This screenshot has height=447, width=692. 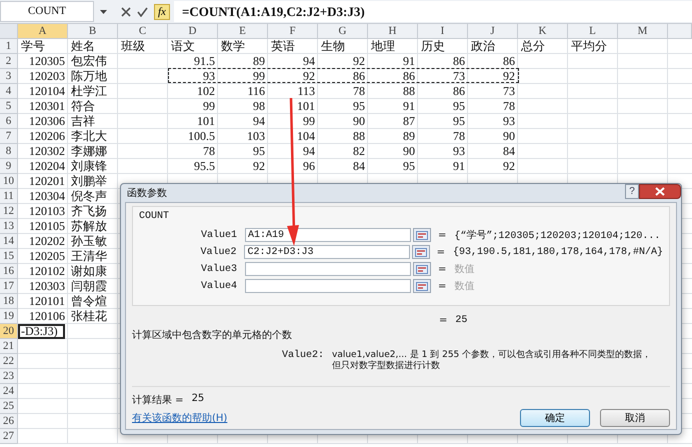 I want to click on close-icon, so click(x=660, y=191).